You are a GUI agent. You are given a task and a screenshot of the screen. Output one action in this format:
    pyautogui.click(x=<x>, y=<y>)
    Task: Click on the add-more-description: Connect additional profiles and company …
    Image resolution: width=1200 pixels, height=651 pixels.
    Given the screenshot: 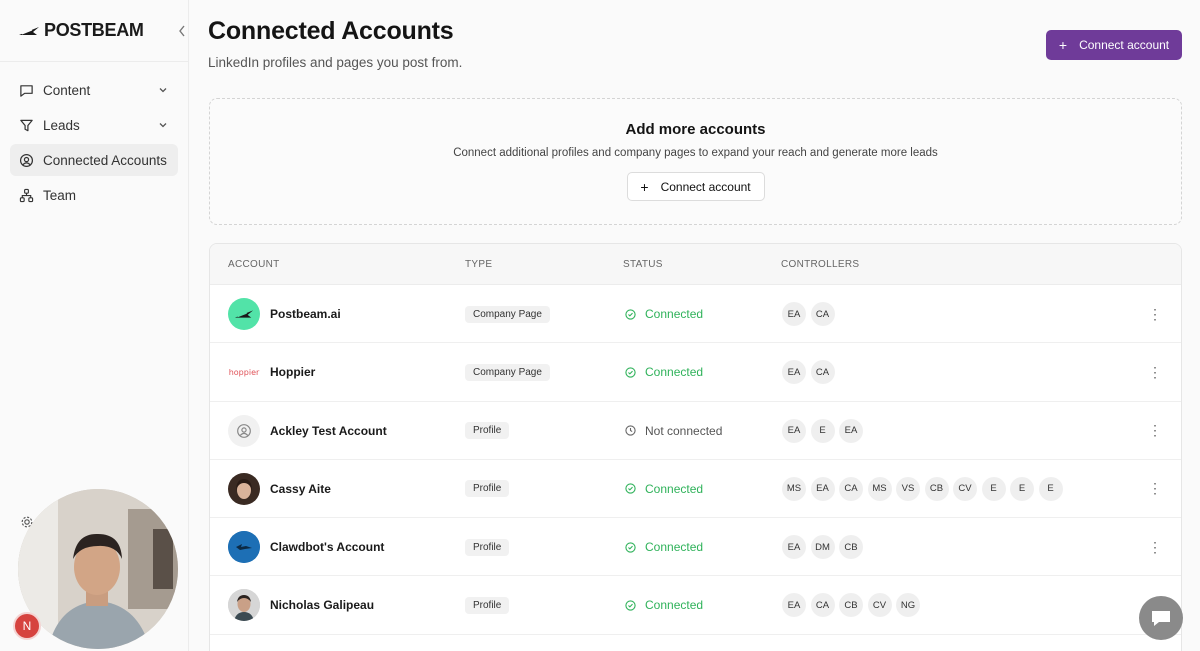 What is the action you would take?
    pyautogui.click(x=695, y=153)
    